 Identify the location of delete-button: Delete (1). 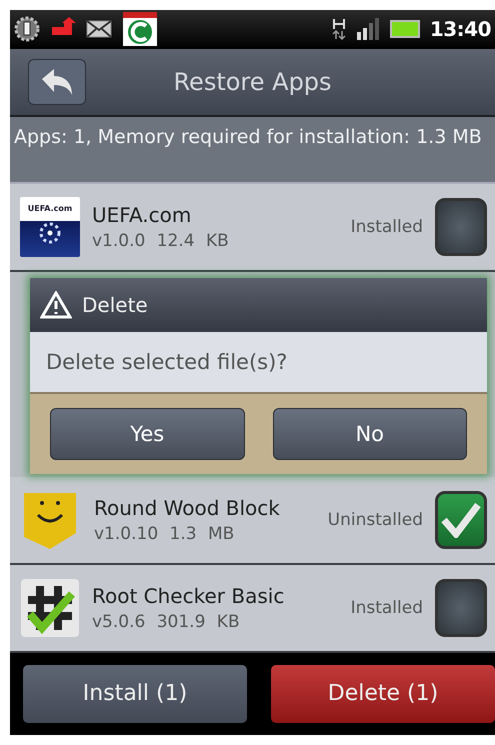
(383, 693).